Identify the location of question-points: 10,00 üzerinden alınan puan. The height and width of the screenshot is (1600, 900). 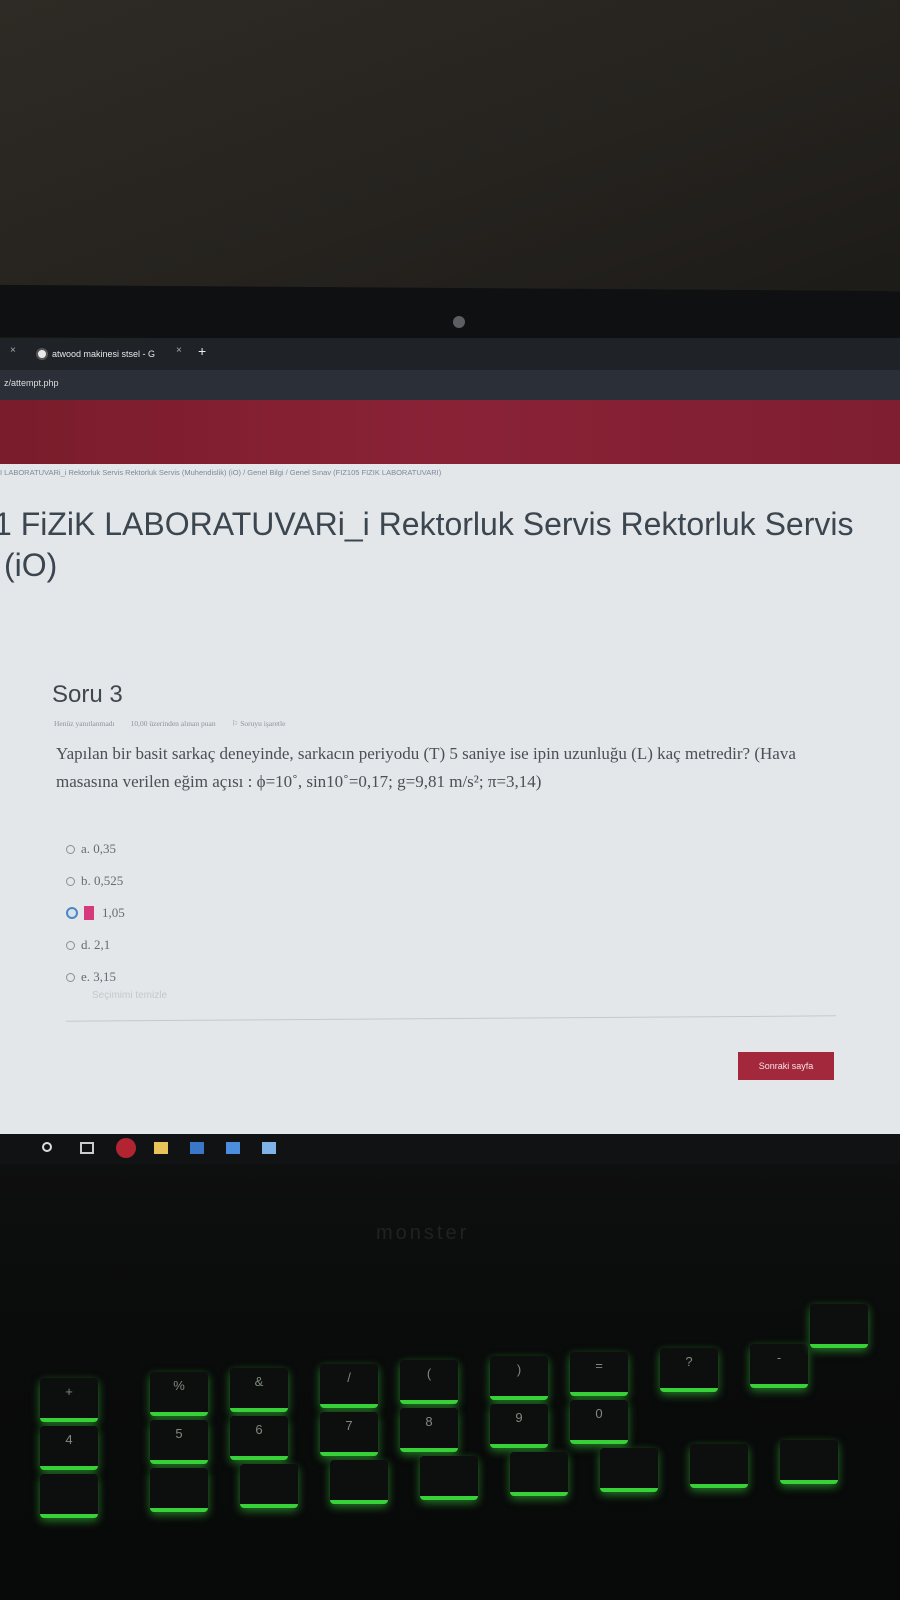
(173, 723).